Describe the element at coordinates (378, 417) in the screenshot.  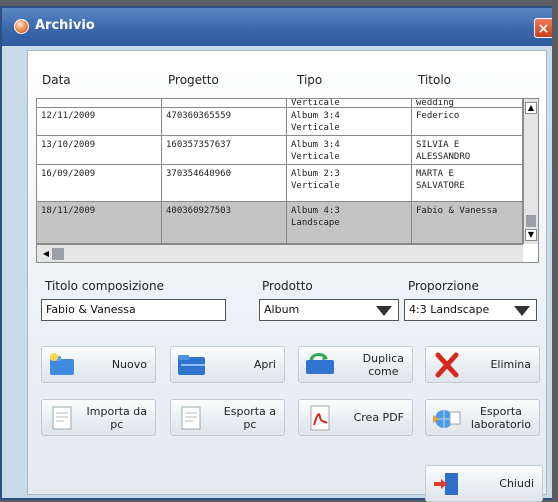
I see `crea-pdf-label: Crea PDF` at that location.